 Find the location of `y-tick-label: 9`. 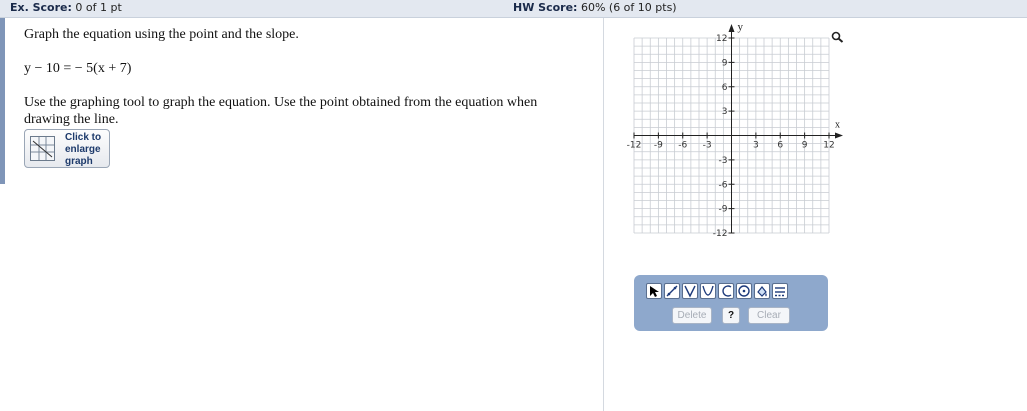

y-tick-label: 9 is located at coordinates (725, 63).